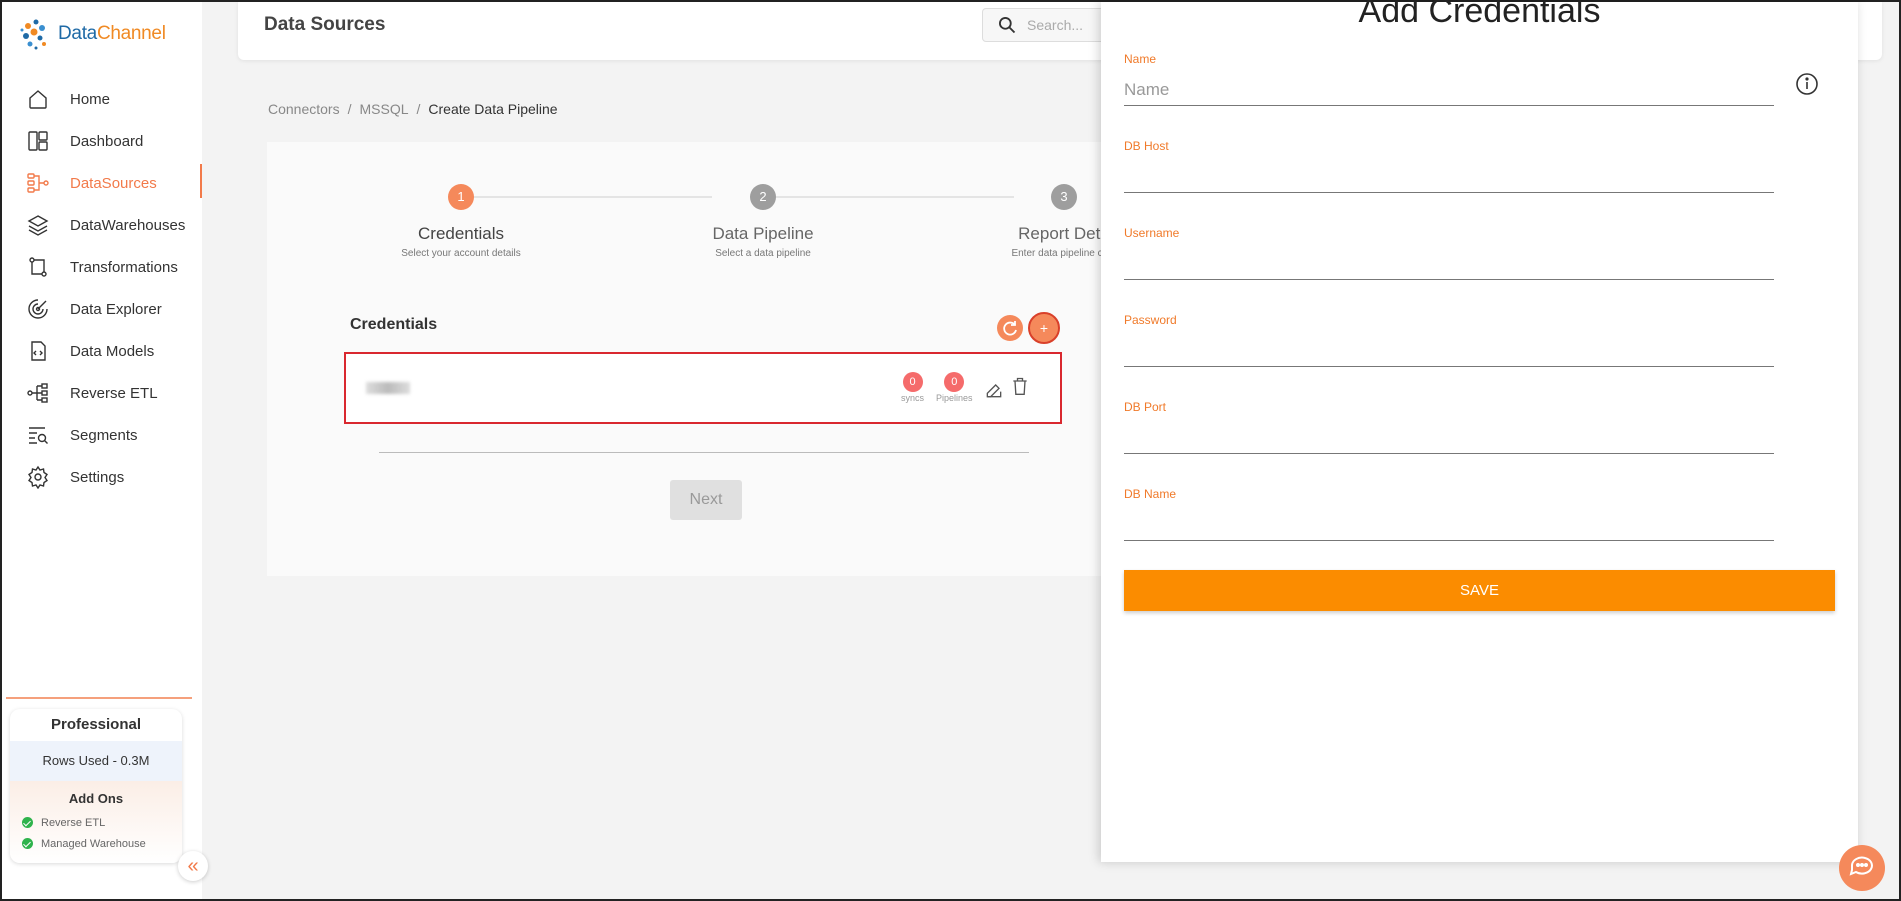 The image size is (1901, 901). Describe the element at coordinates (1146, 146) in the screenshot. I see `field-label: DB Host` at that location.